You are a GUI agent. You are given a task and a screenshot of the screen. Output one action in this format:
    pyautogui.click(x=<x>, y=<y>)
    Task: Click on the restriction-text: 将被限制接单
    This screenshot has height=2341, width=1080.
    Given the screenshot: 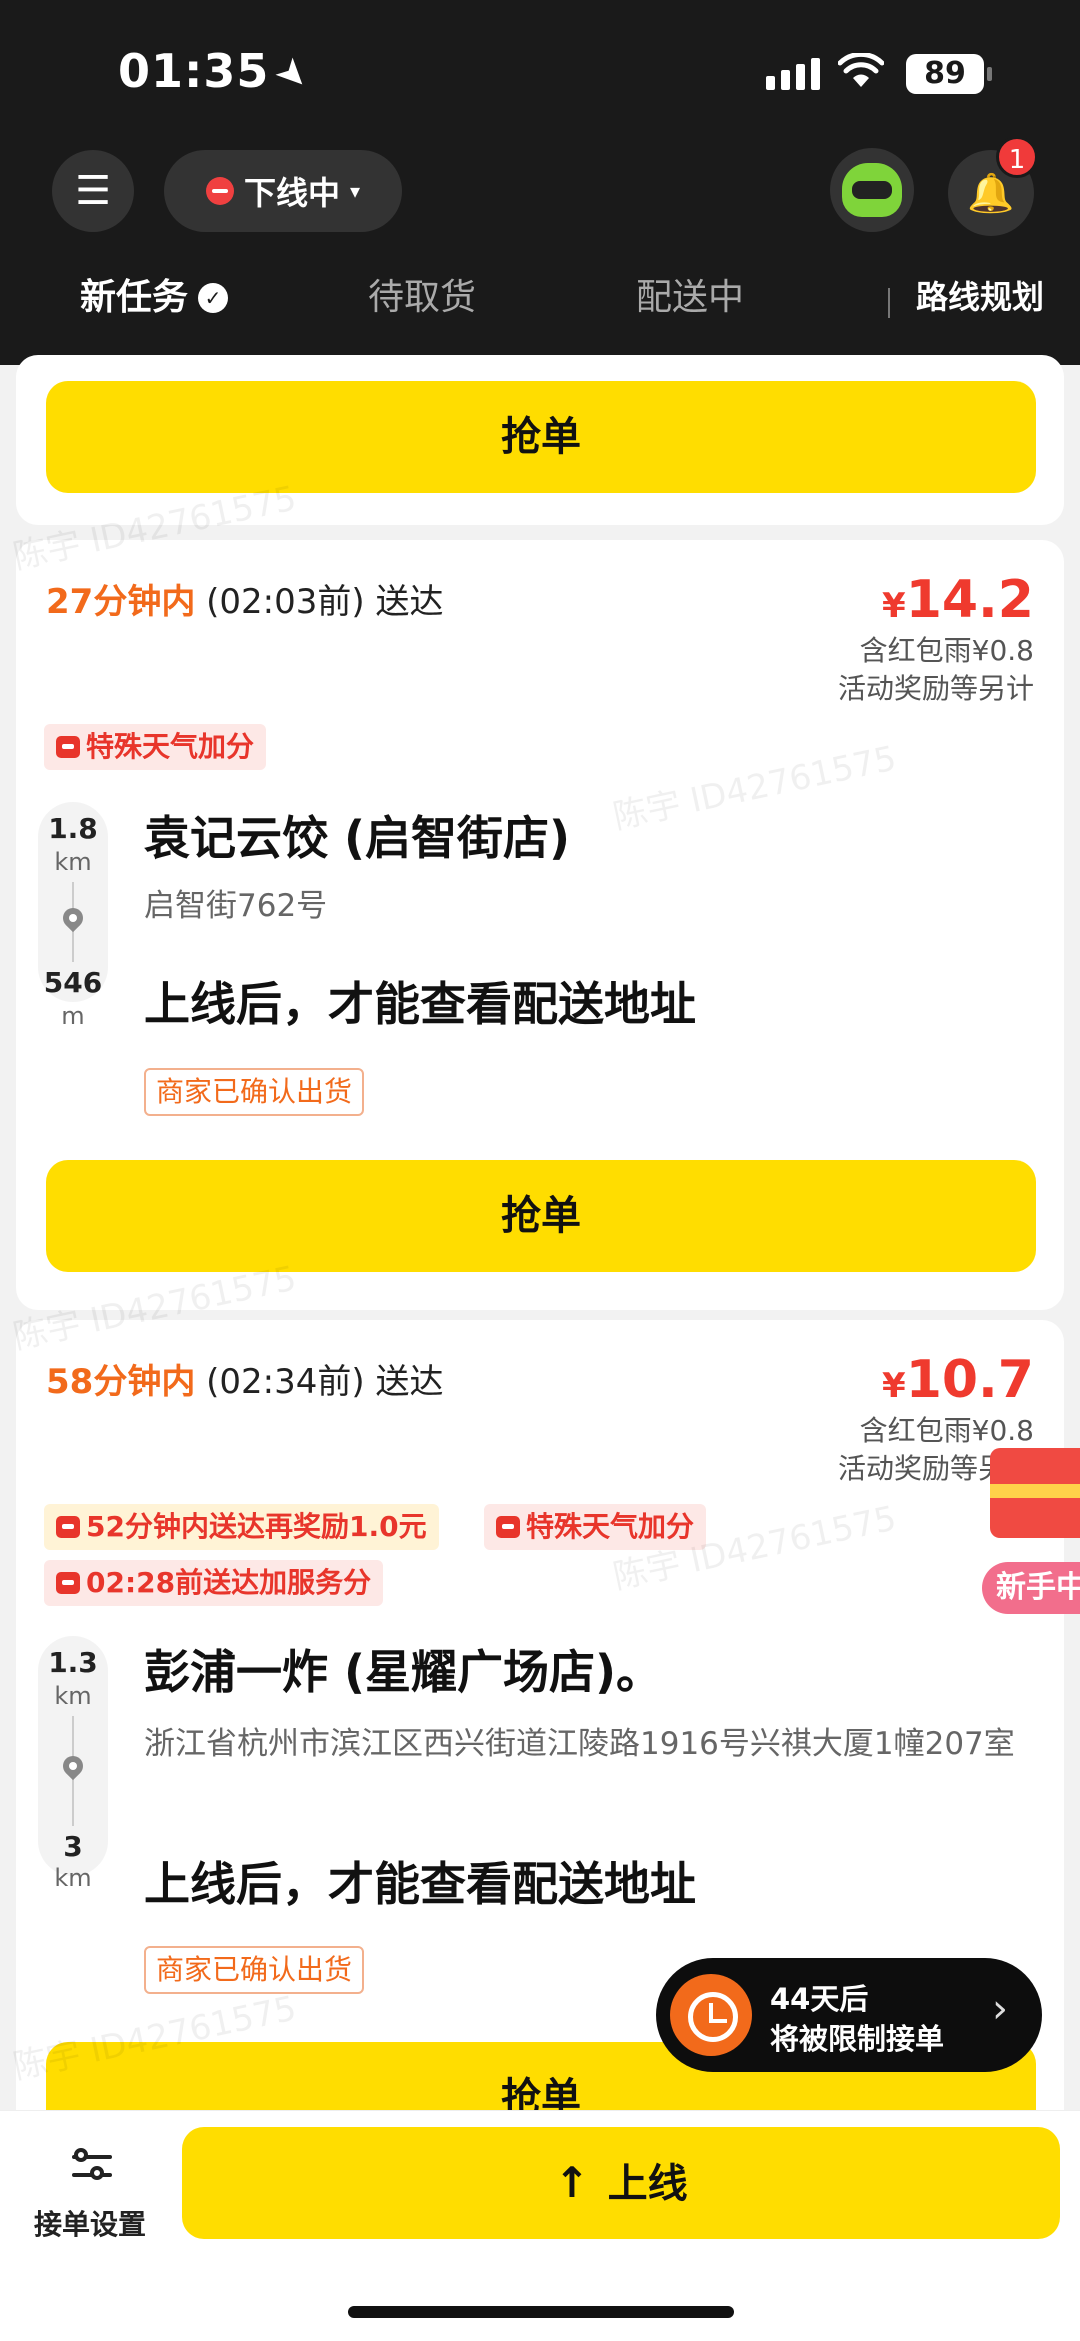 What is the action you would take?
    pyautogui.click(x=857, y=2039)
    